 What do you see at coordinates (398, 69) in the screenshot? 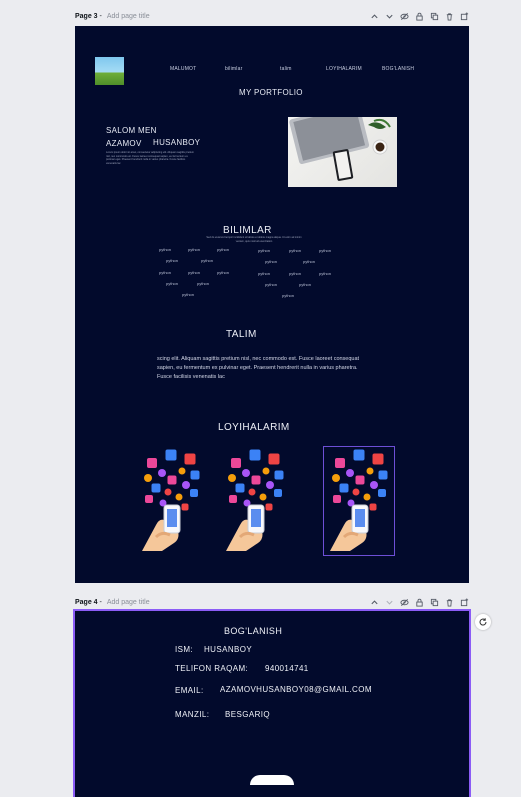
I see `nav-boglanish: BOG'LANISH` at bounding box center [398, 69].